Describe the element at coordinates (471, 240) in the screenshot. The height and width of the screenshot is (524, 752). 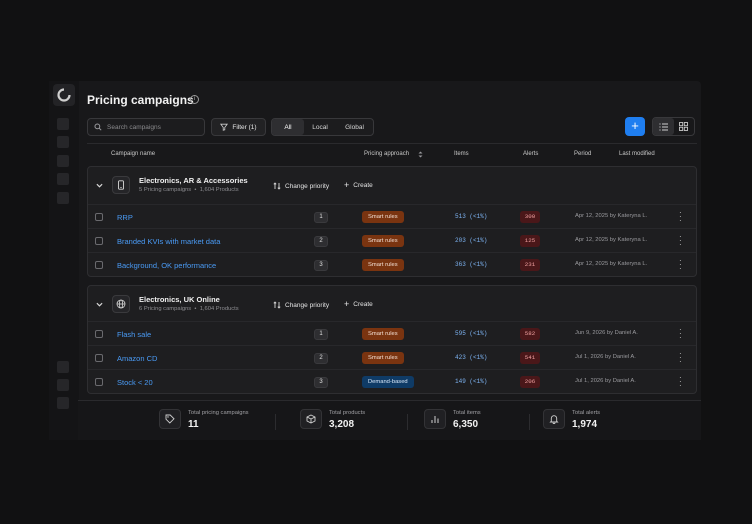
I see `items-value: 203 (<1%)` at that location.